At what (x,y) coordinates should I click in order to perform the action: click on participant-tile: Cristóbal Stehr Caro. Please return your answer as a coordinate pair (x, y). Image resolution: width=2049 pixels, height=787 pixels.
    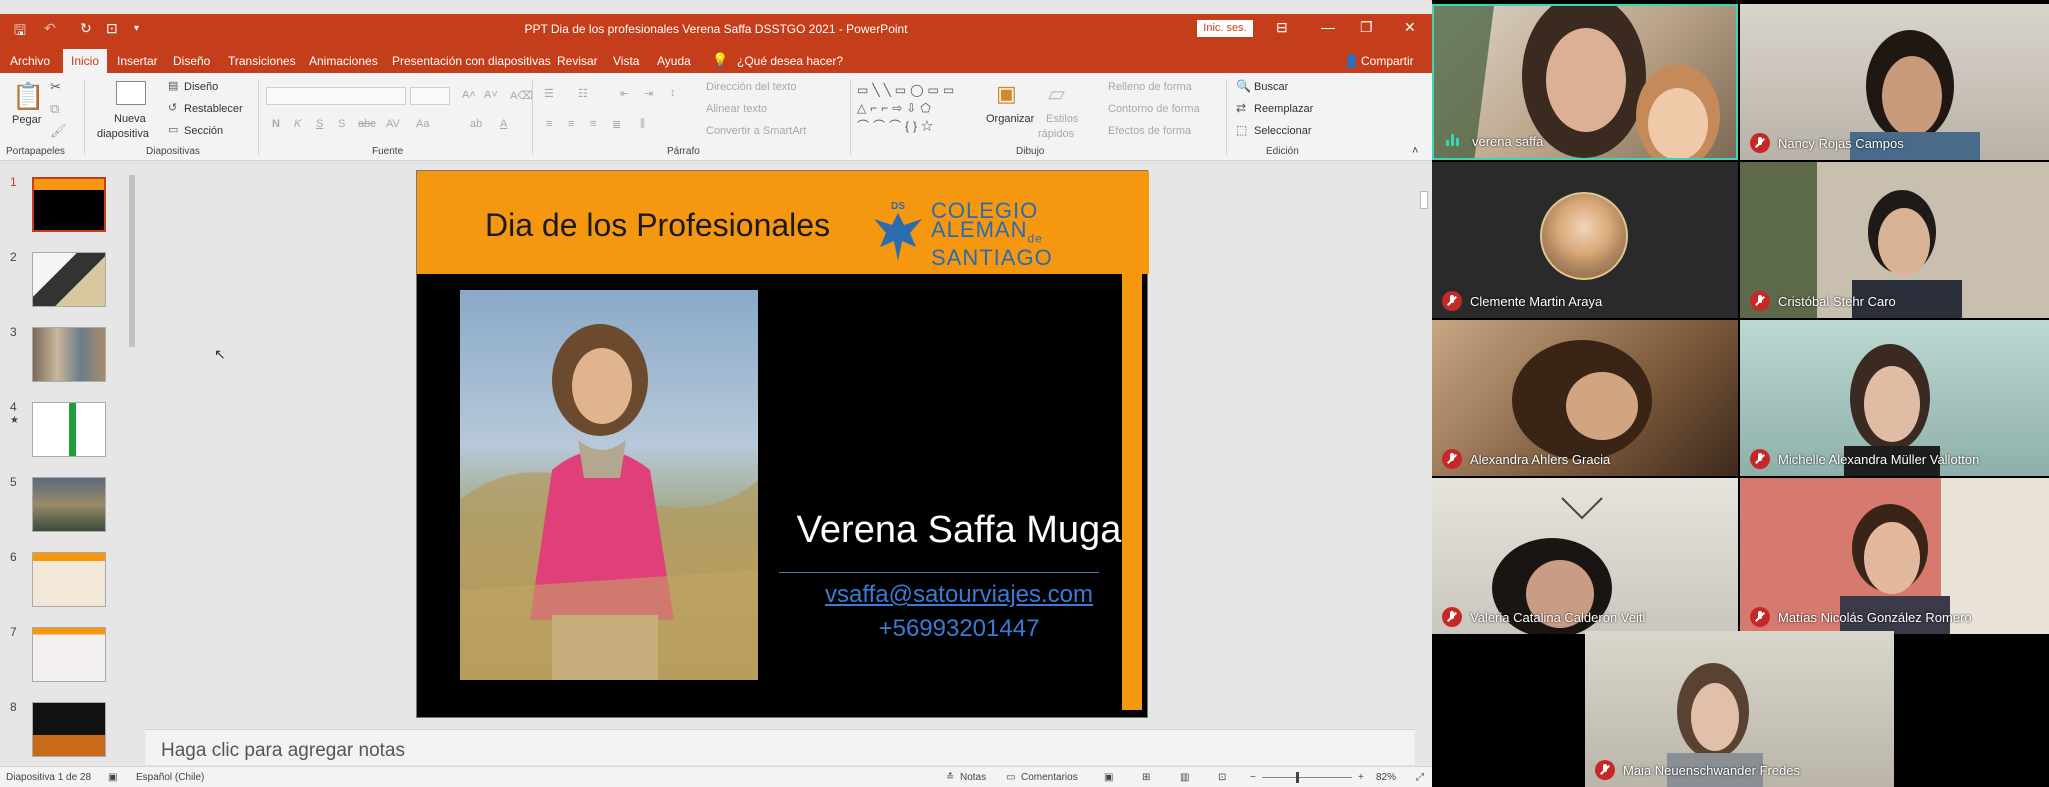
    Looking at the image, I should click on (1894, 240).